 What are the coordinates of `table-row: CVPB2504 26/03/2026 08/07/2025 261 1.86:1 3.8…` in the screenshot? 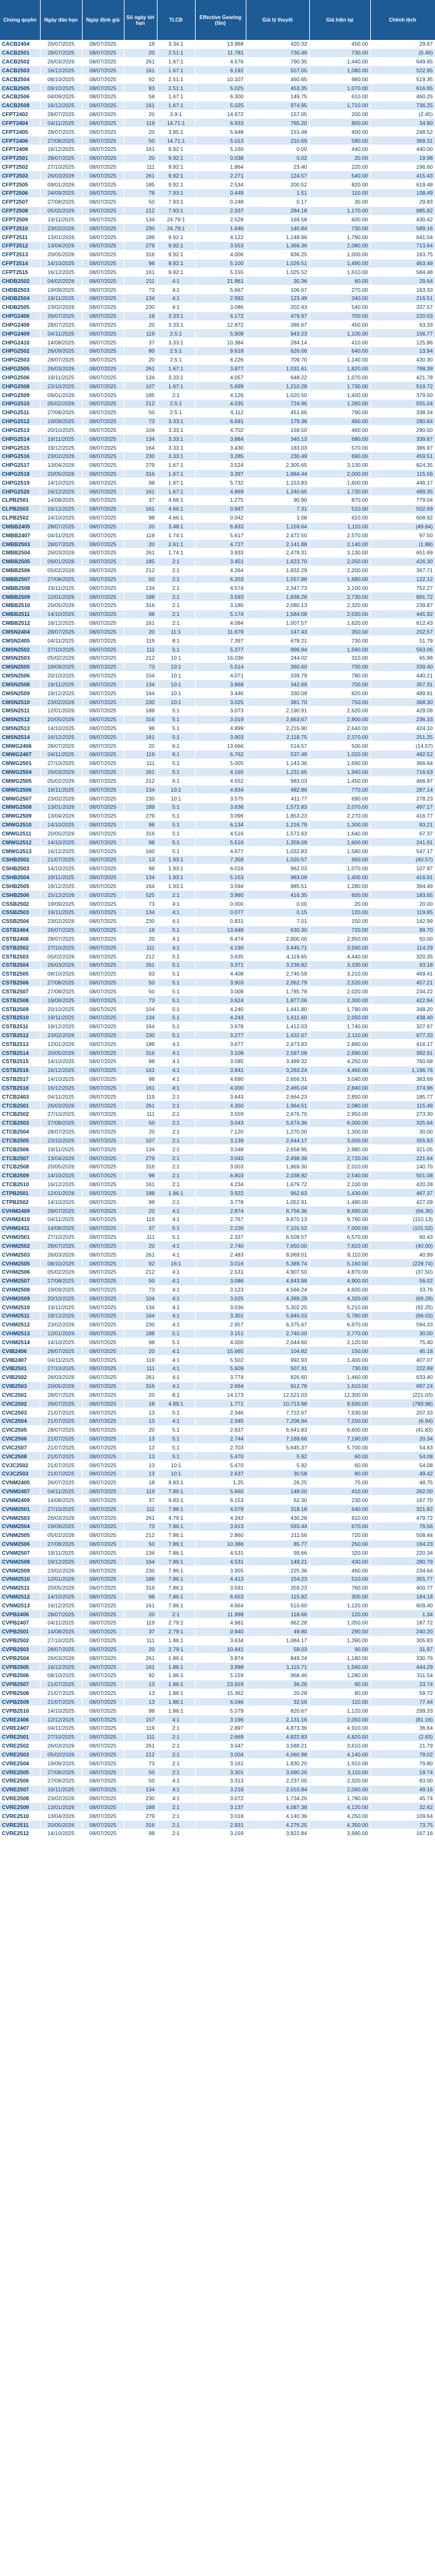 It's located at (217, 1658).